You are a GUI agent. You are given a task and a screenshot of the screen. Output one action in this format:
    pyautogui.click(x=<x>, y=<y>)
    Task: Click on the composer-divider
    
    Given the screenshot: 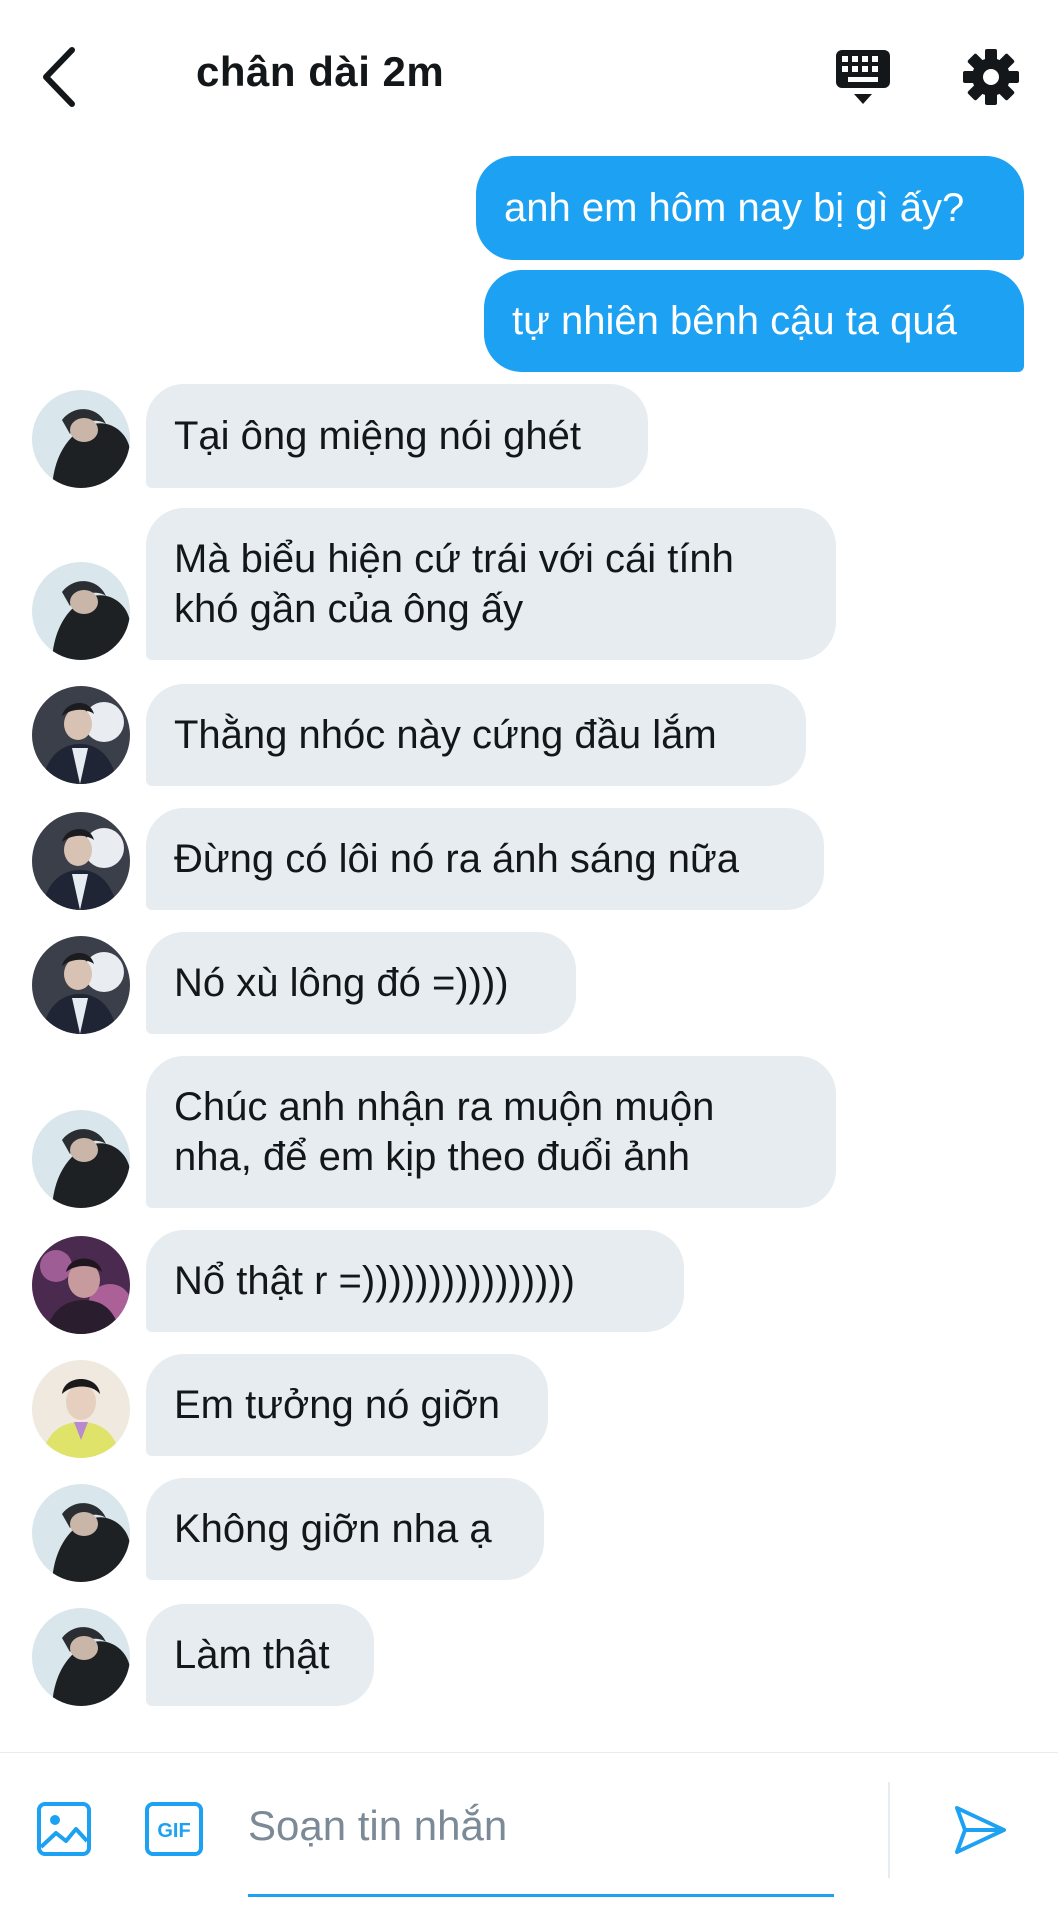 What is the action you would take?
    pyautogui.click(x=889, y=1830)
    